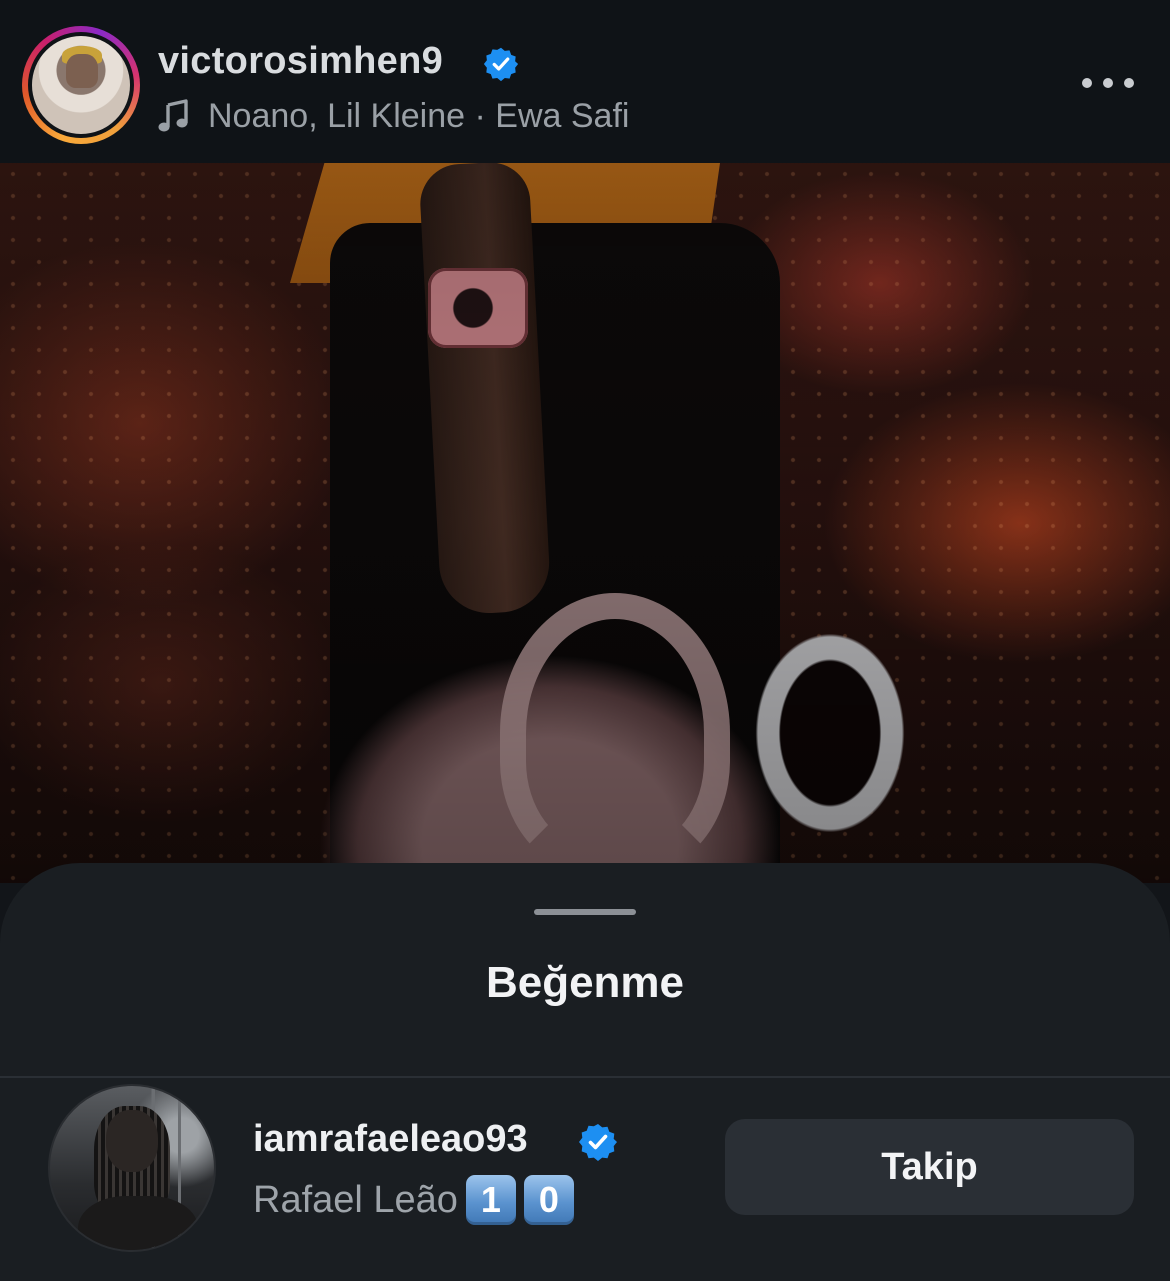  What do you see at coordinates (355, 1199) in the screenshot?
I see `liker-full-name: Rafael Leão` at bounding box center [355, 1199].